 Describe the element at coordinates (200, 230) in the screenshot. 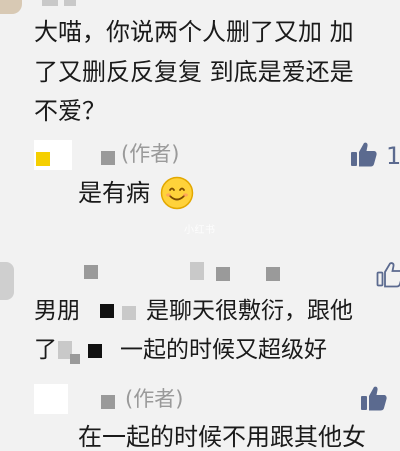

I see `watermark: 小红书` at that location.